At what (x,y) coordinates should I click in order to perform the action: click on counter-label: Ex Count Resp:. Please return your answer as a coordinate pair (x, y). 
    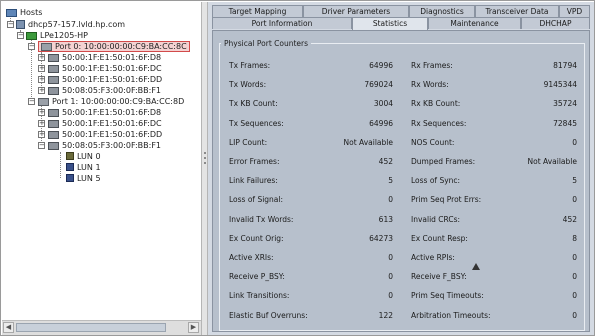
    Looking at the image, I should click on (439, 238).